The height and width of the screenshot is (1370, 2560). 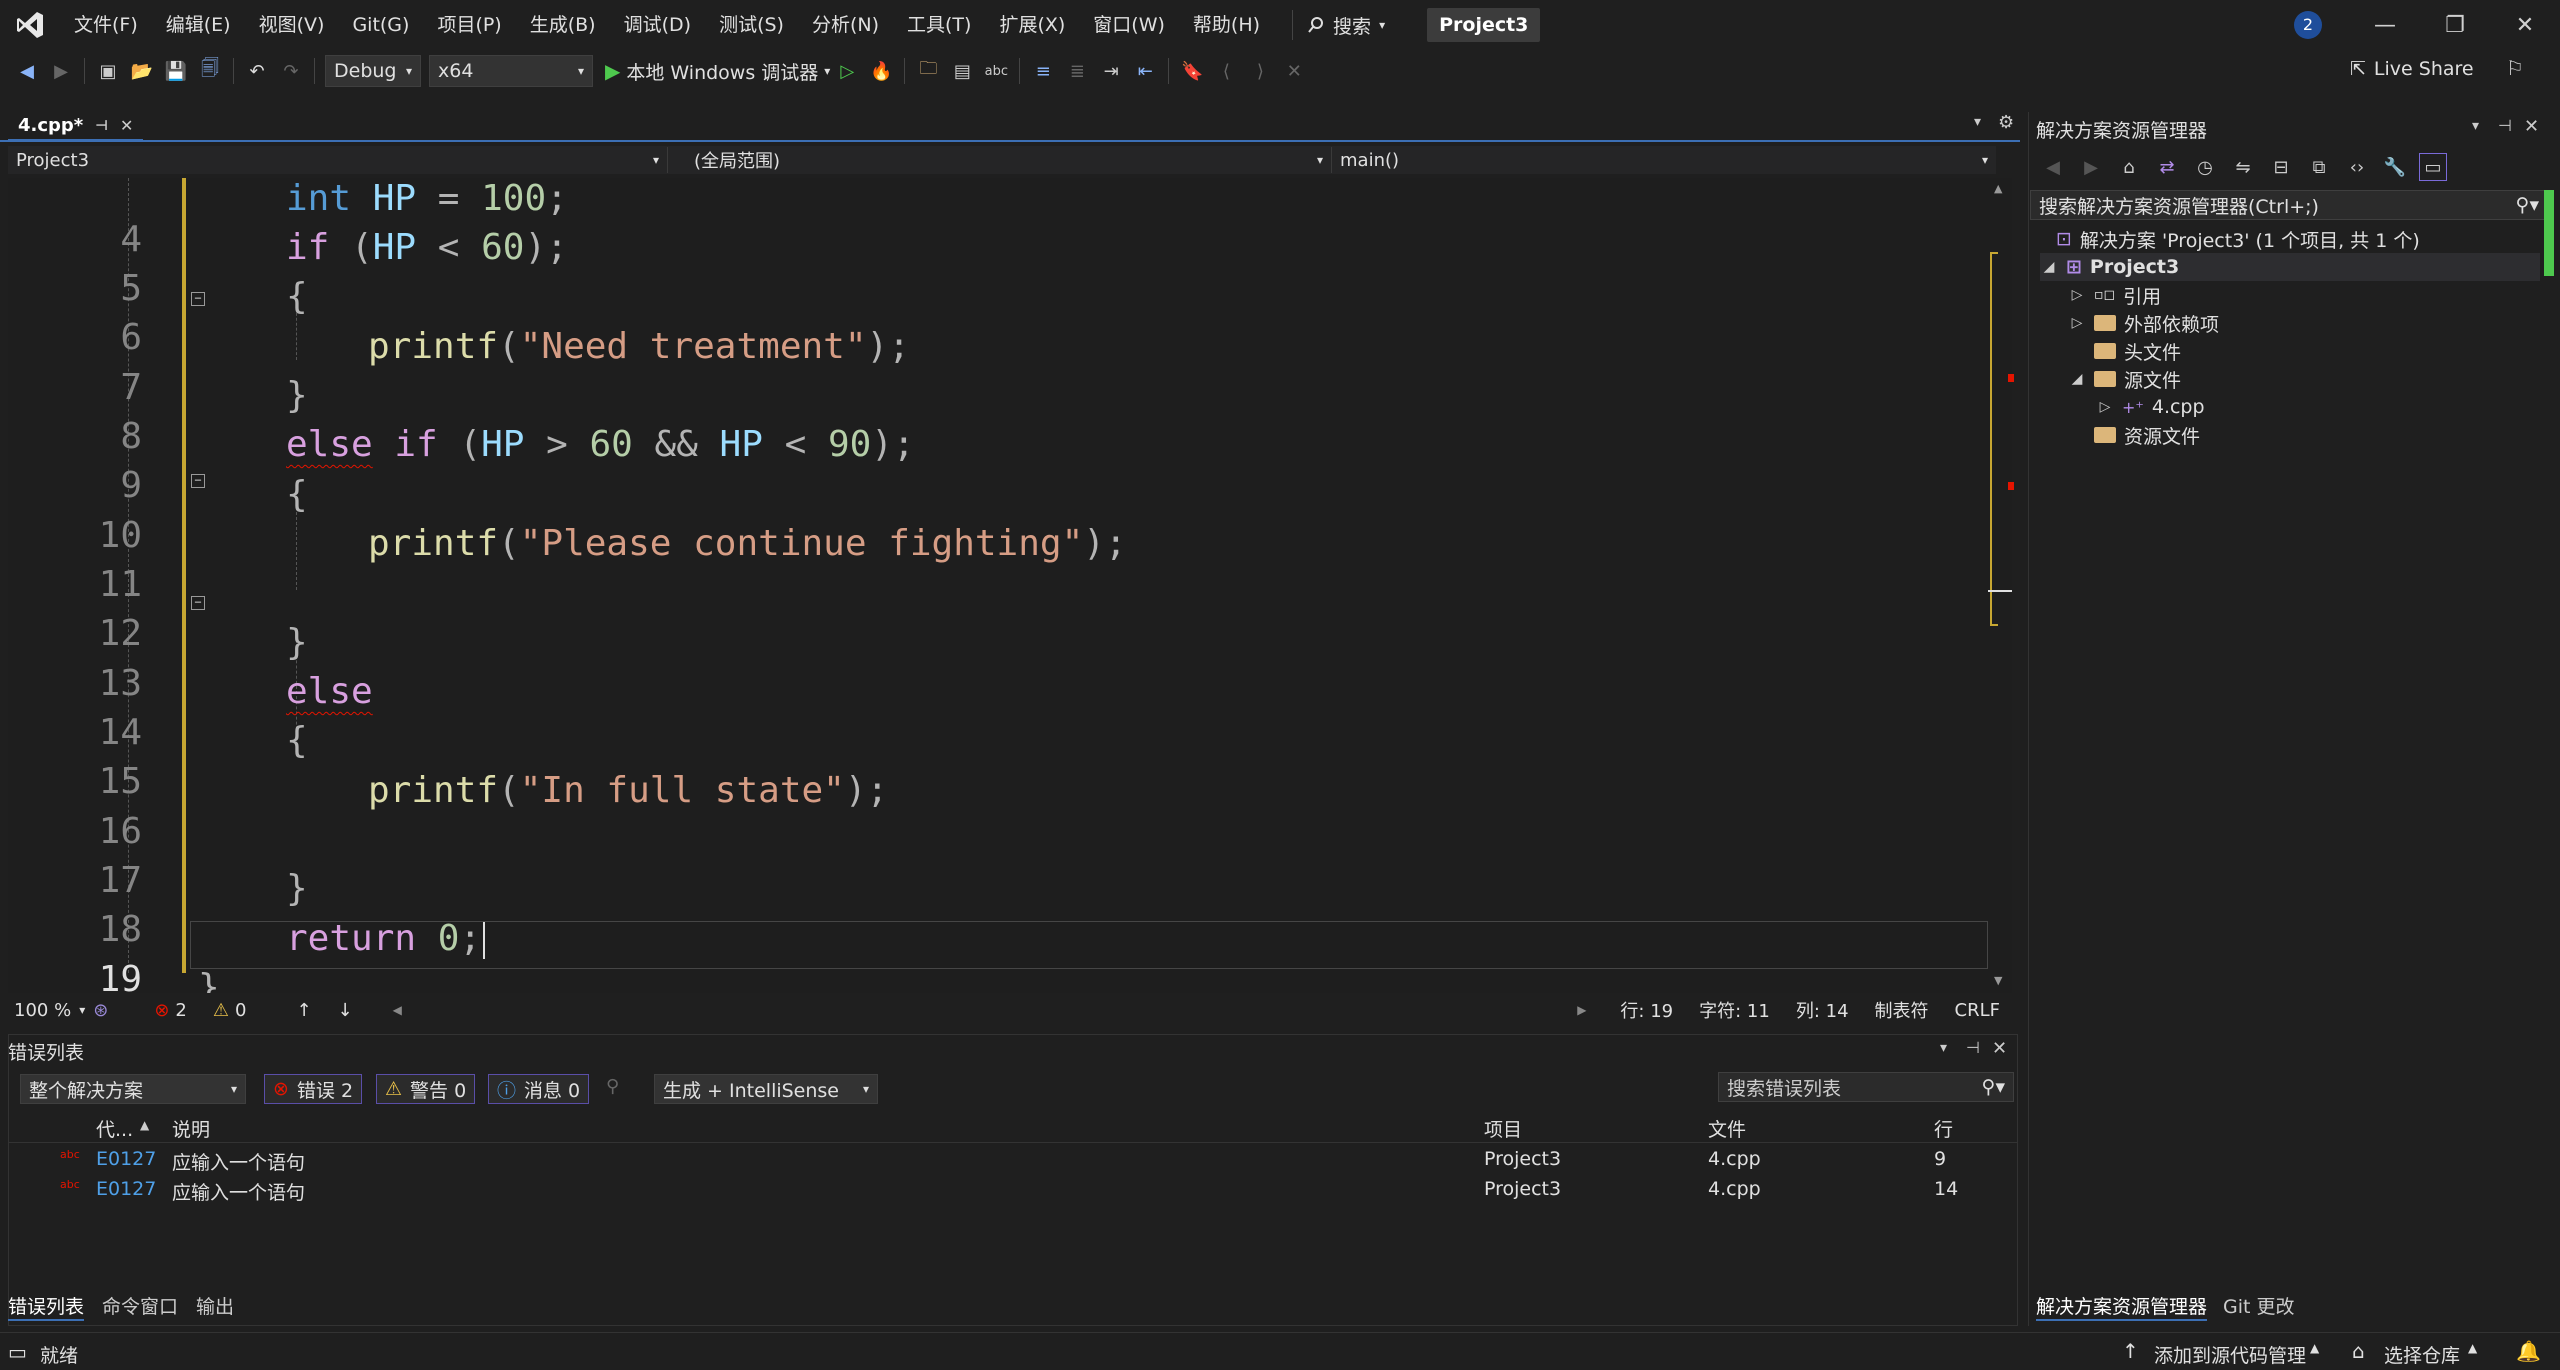 What do you see at coordinates (563, 25) in the screenshot?
I see `menu-build: 生成(B)` at bounding box center [563, 25].